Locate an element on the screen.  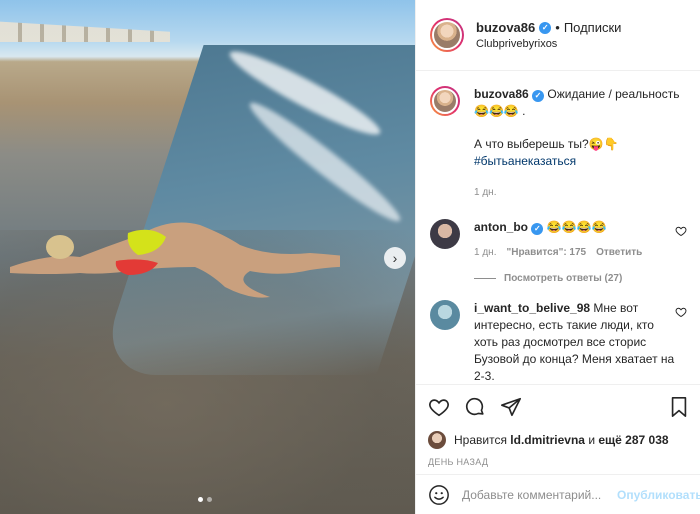
carousel-next-button: › is located at coordinates (395, 258).